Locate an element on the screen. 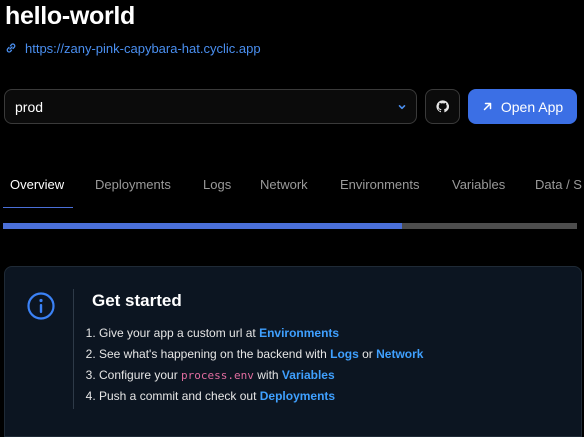 The image size is (584, 437). tab-deployments: Deployments is located at coordinates (133, 184).